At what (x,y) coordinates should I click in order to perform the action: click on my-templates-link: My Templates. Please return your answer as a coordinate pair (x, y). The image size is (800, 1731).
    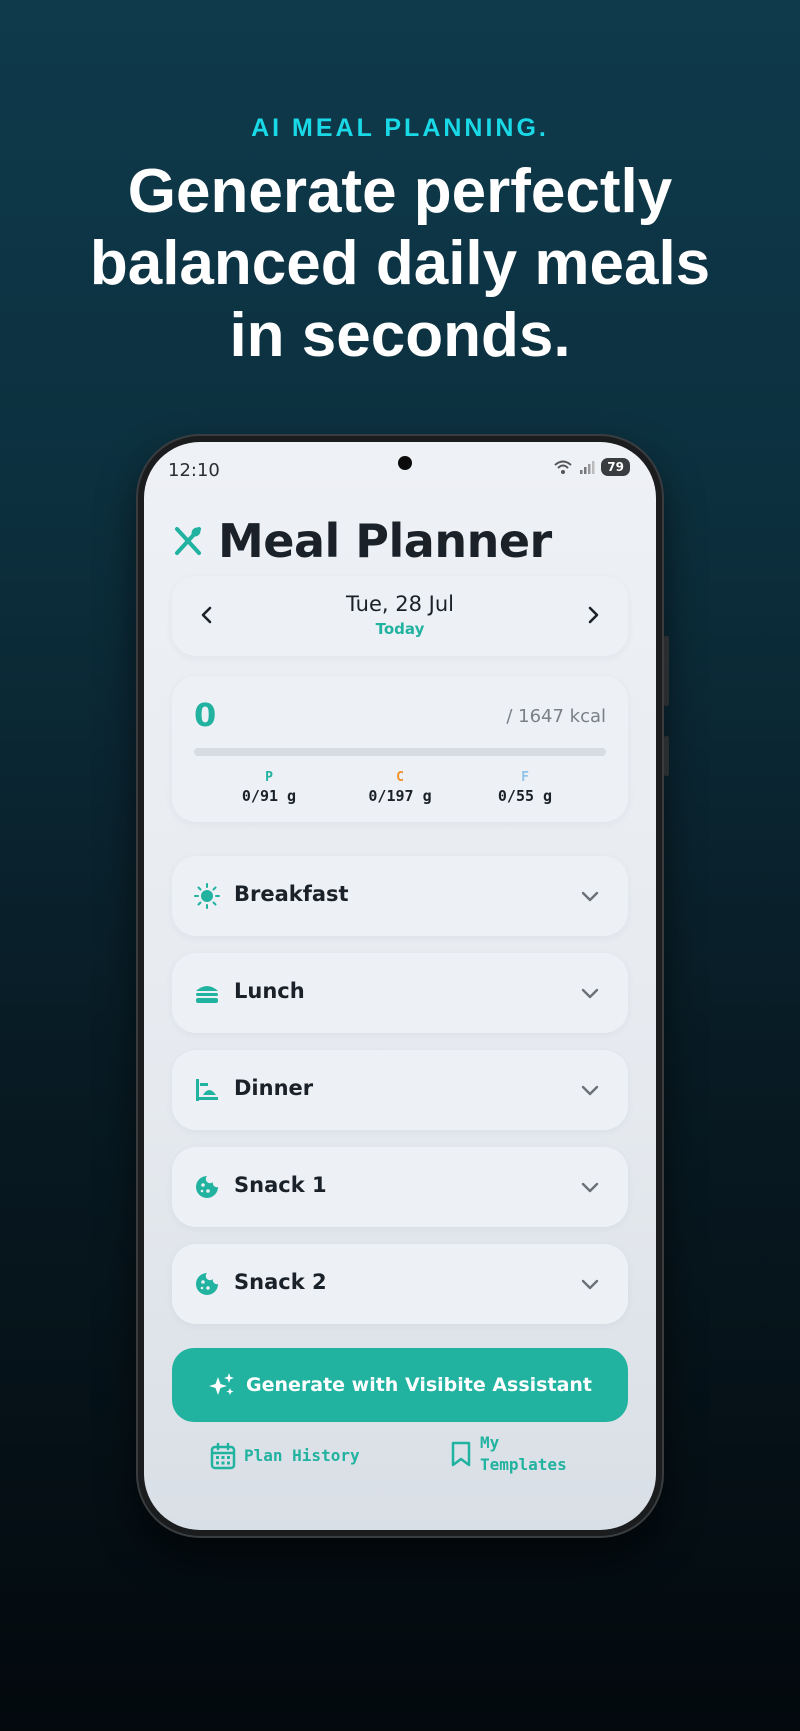
    Looking at the image, I should click on (508, 1454).